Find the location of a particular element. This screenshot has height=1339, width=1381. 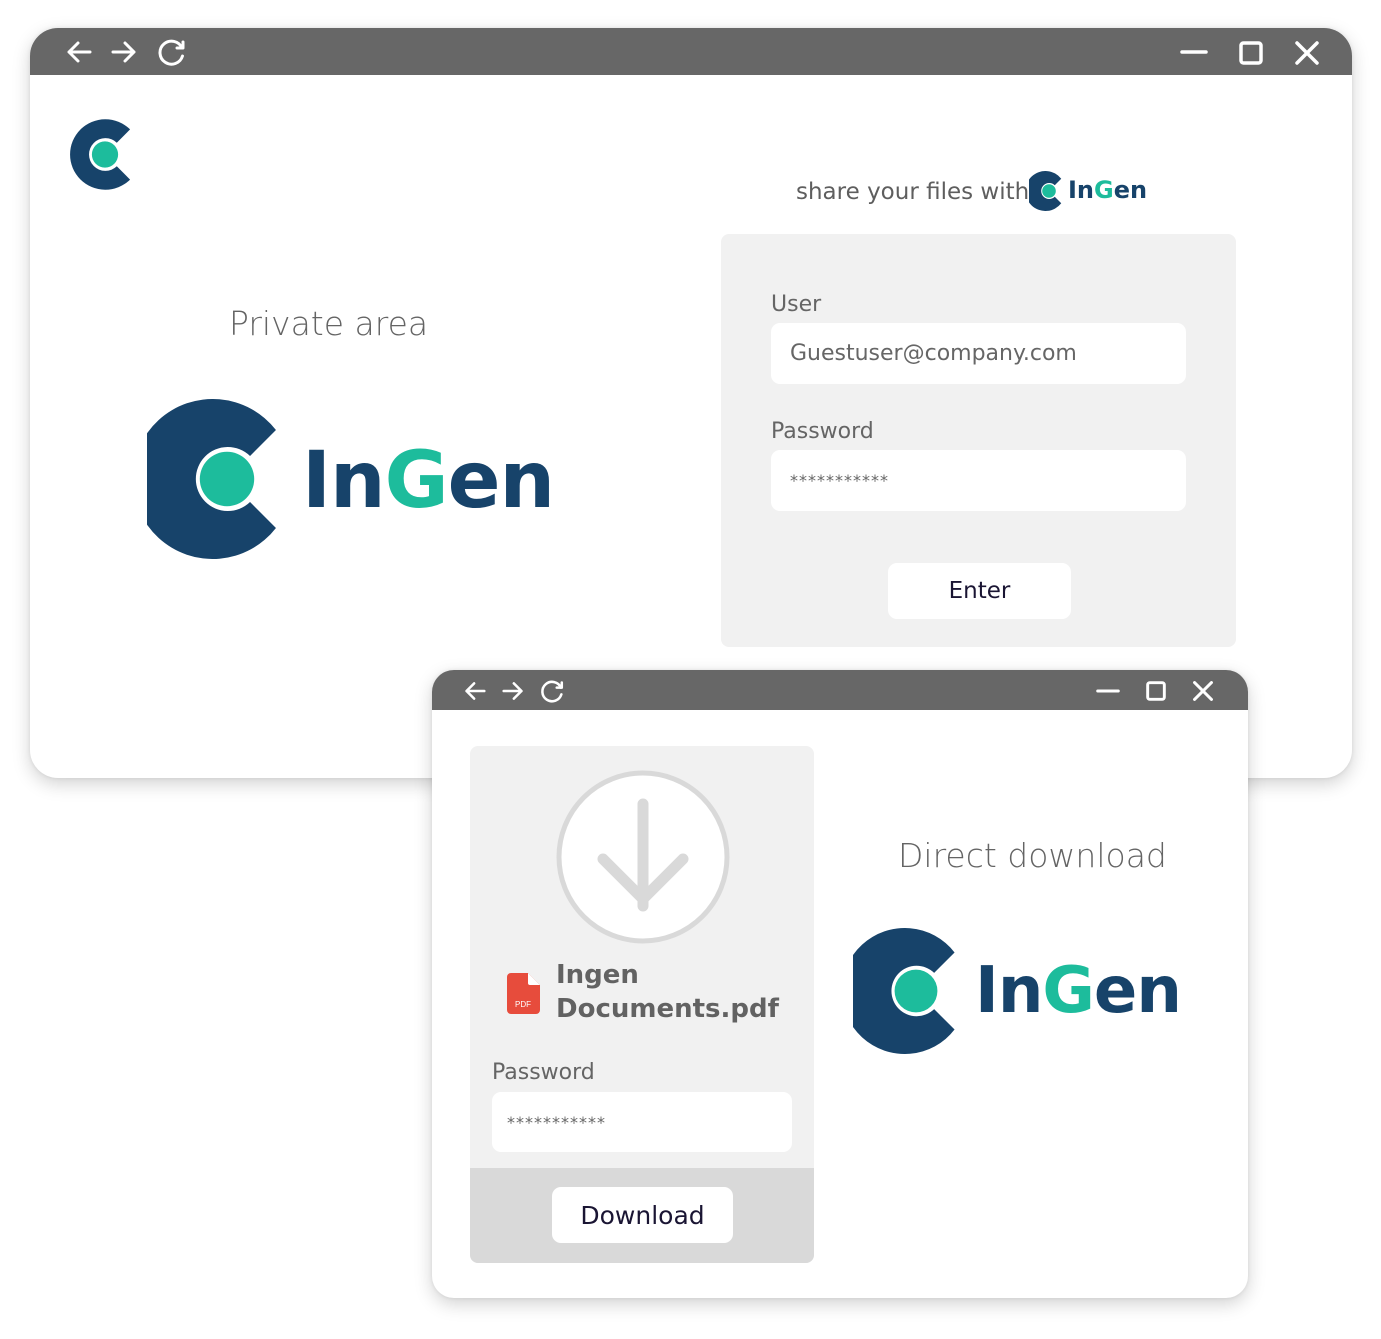

pdf-file-icon: PDF is located at coordinates (523, 995).